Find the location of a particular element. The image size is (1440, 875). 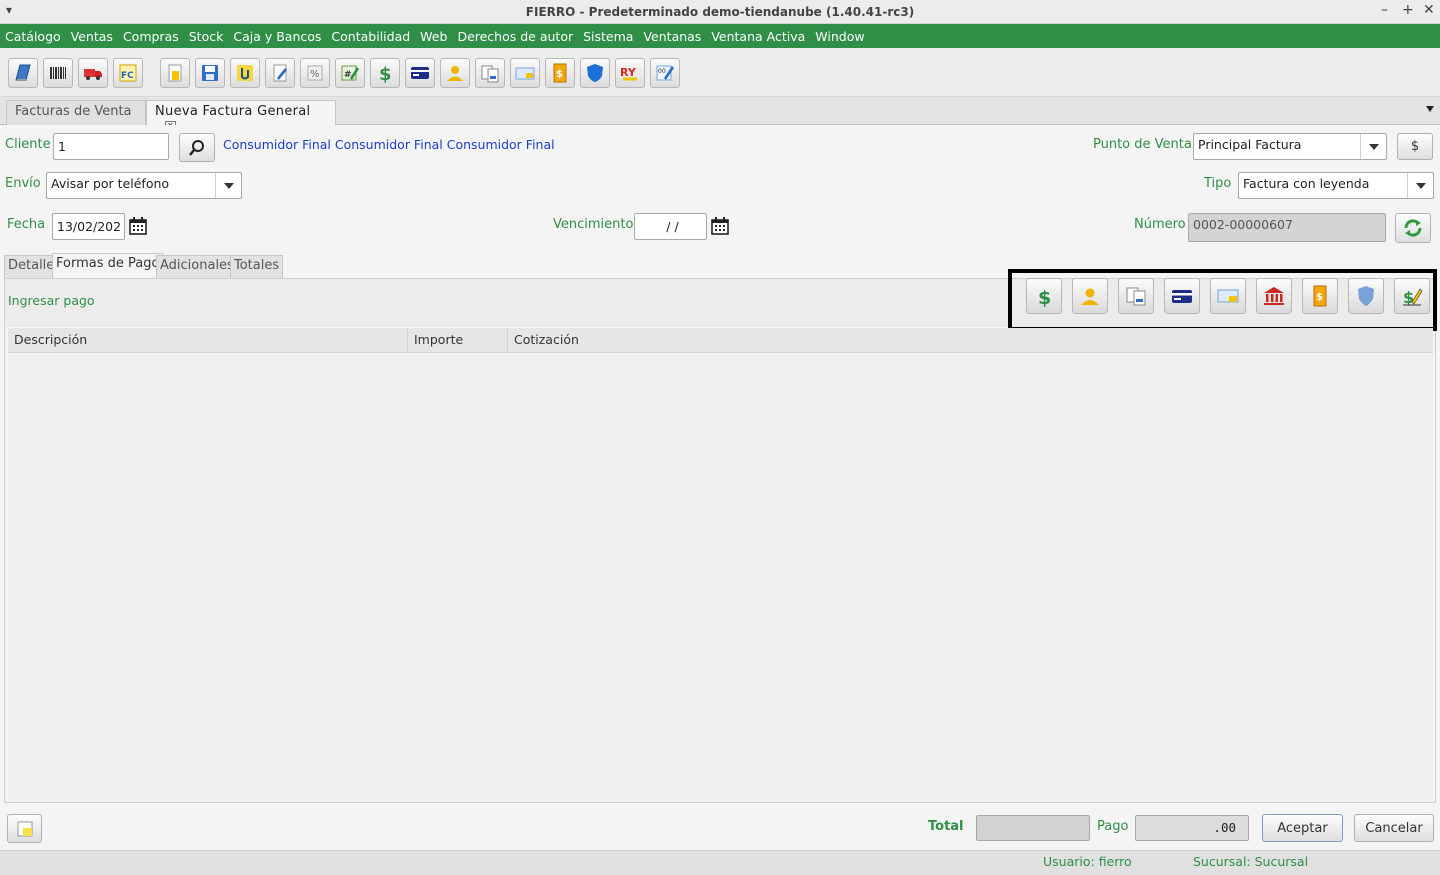

menu-derechos-autor: Derechos de autor is located at coordinates (515, 36).